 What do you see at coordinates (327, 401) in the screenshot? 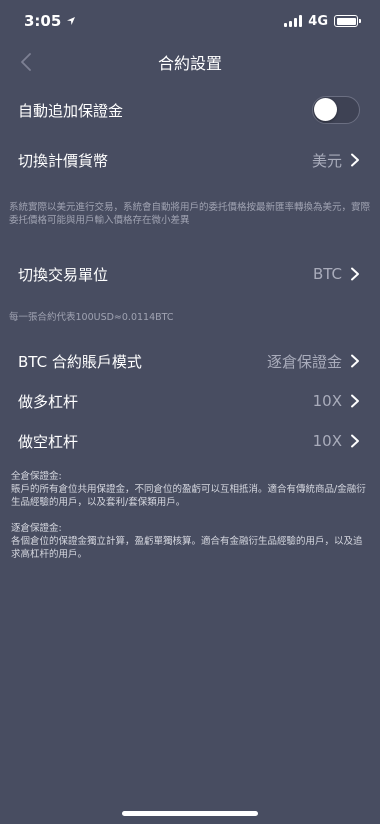
I see `long-leverage-value: 10X` at bounding box center [327, 401].